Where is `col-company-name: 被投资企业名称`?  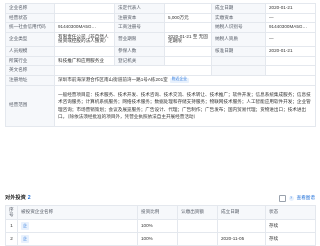
col-company-name: 被投资企业名称 is located at coordinates (78, 213).